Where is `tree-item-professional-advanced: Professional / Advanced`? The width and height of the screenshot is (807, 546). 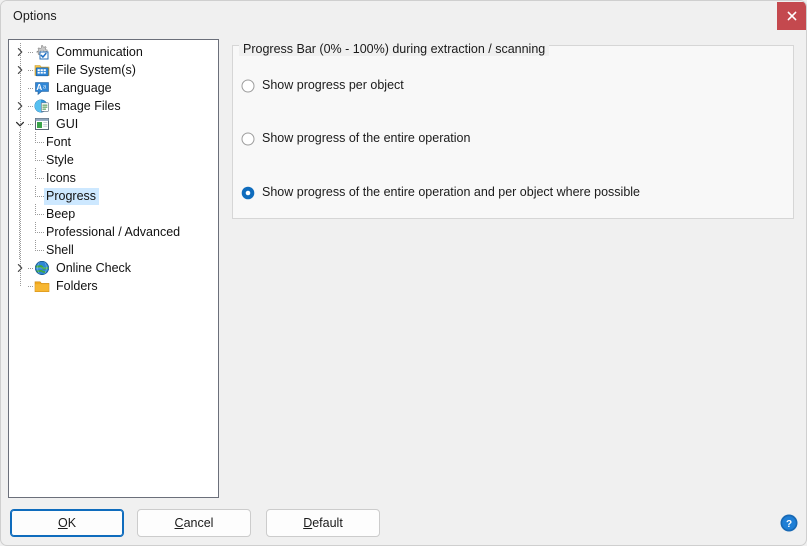 tree-item-professional-advanced: Professional / Advanced is located at coordinates (115, 232).